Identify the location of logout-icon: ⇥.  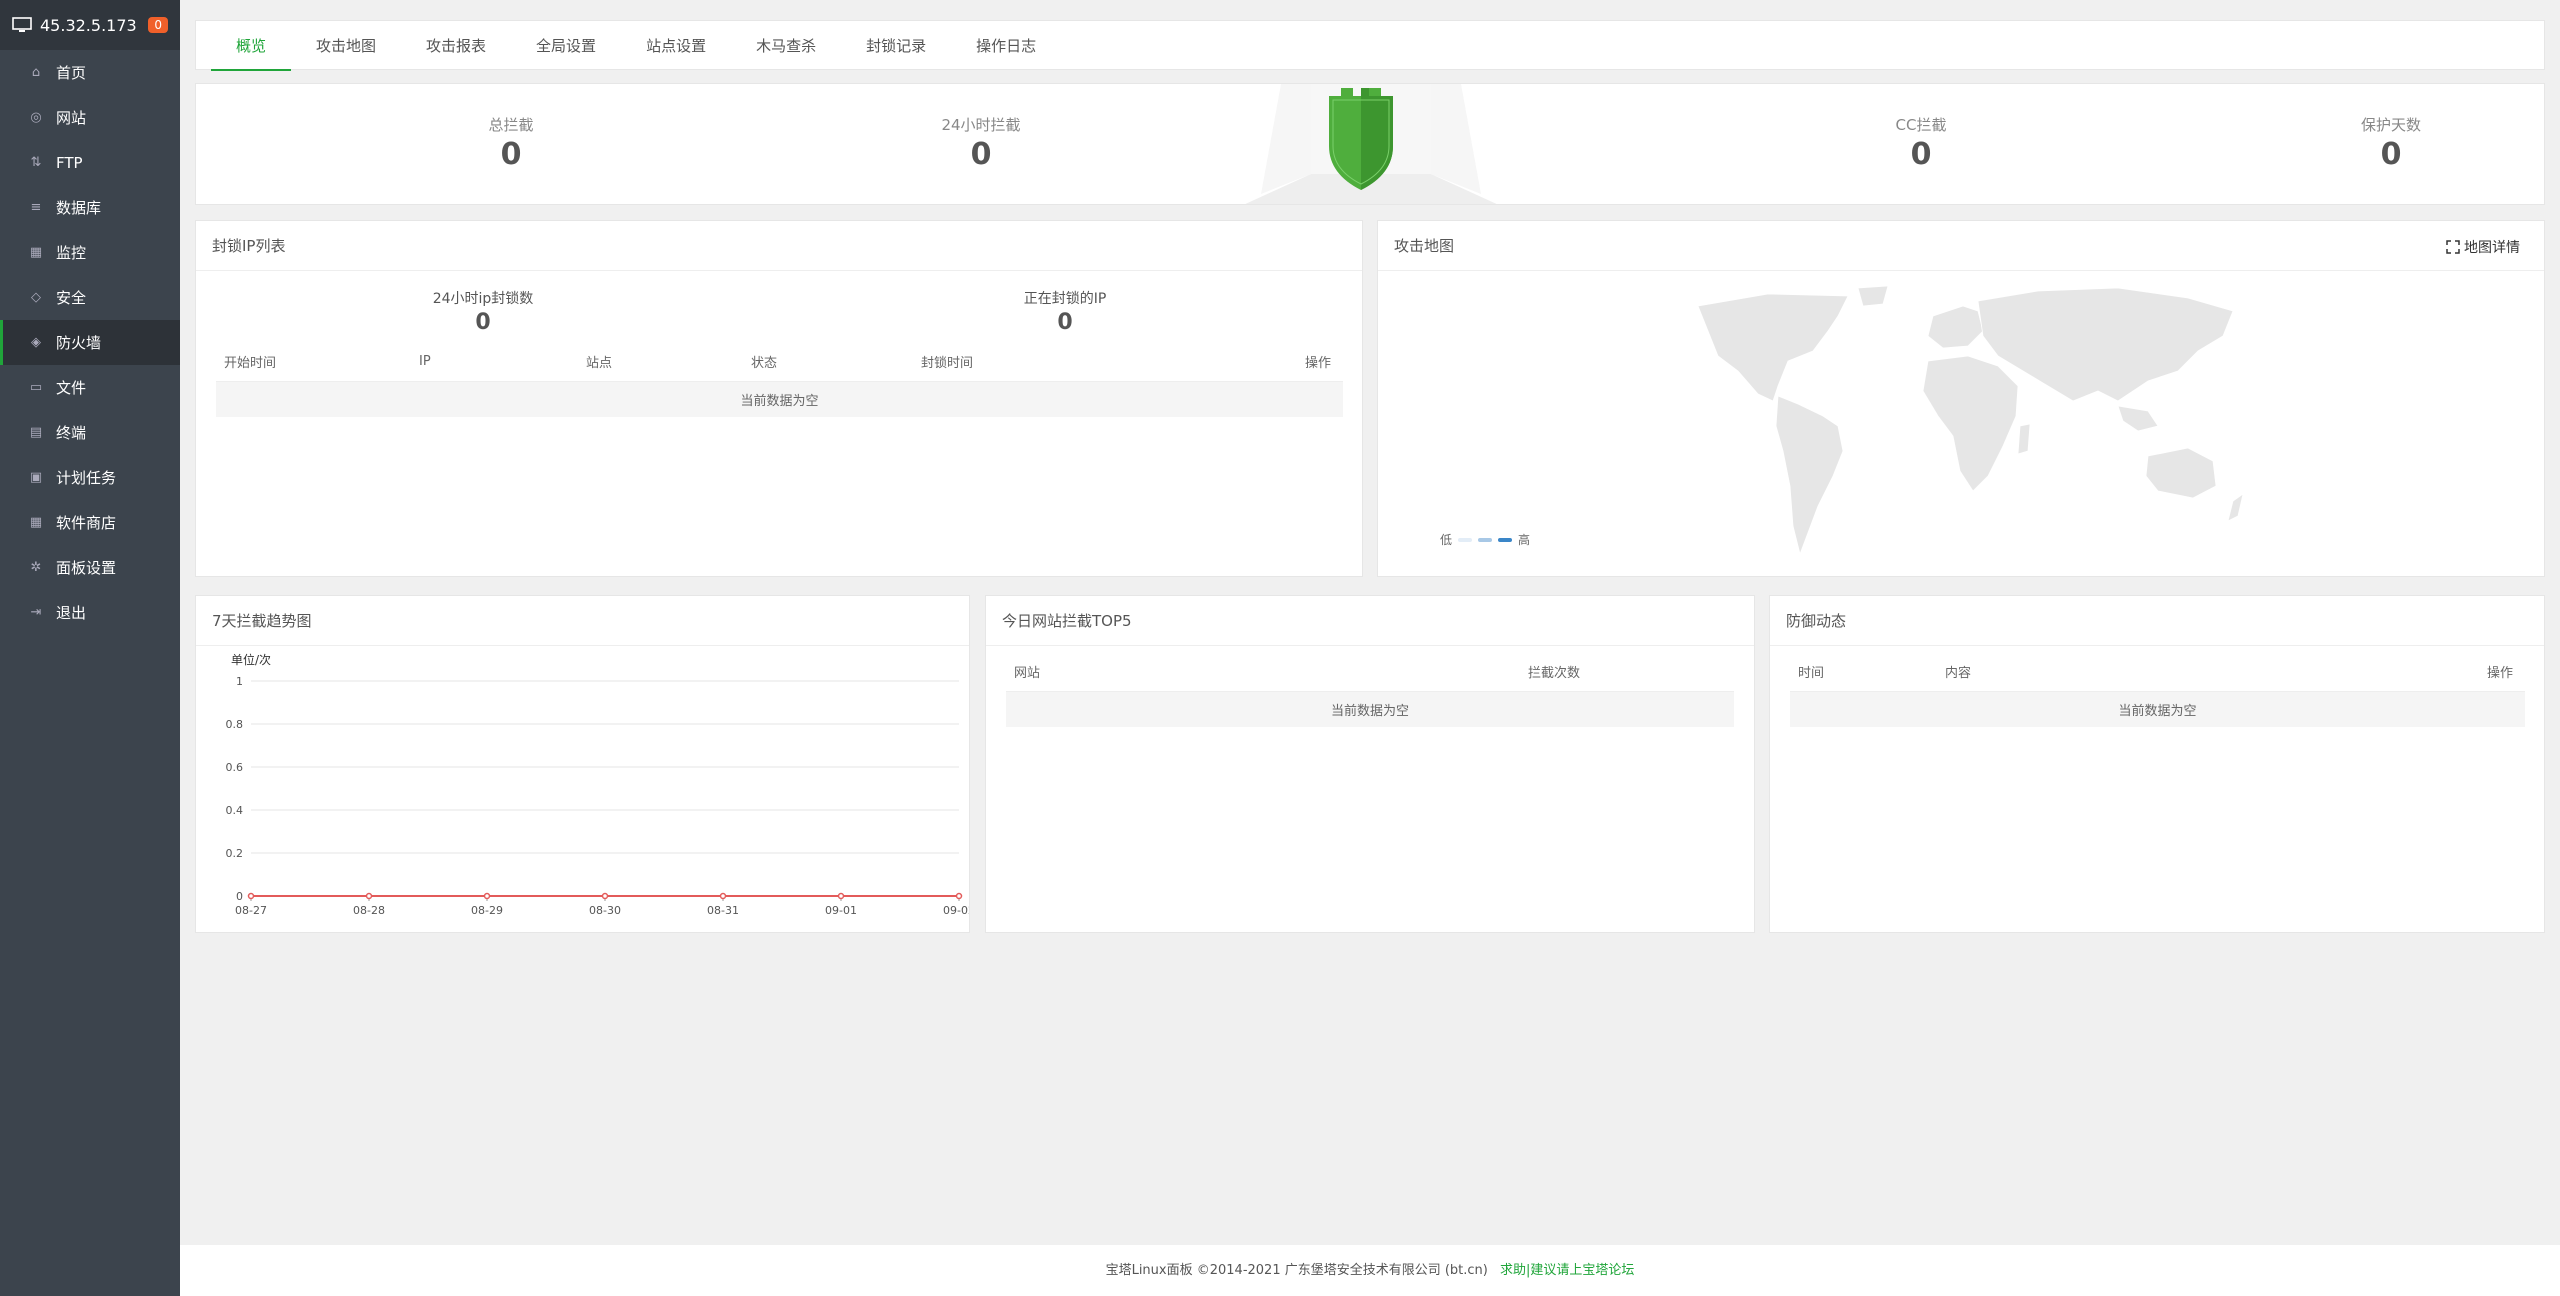
(36, 612).